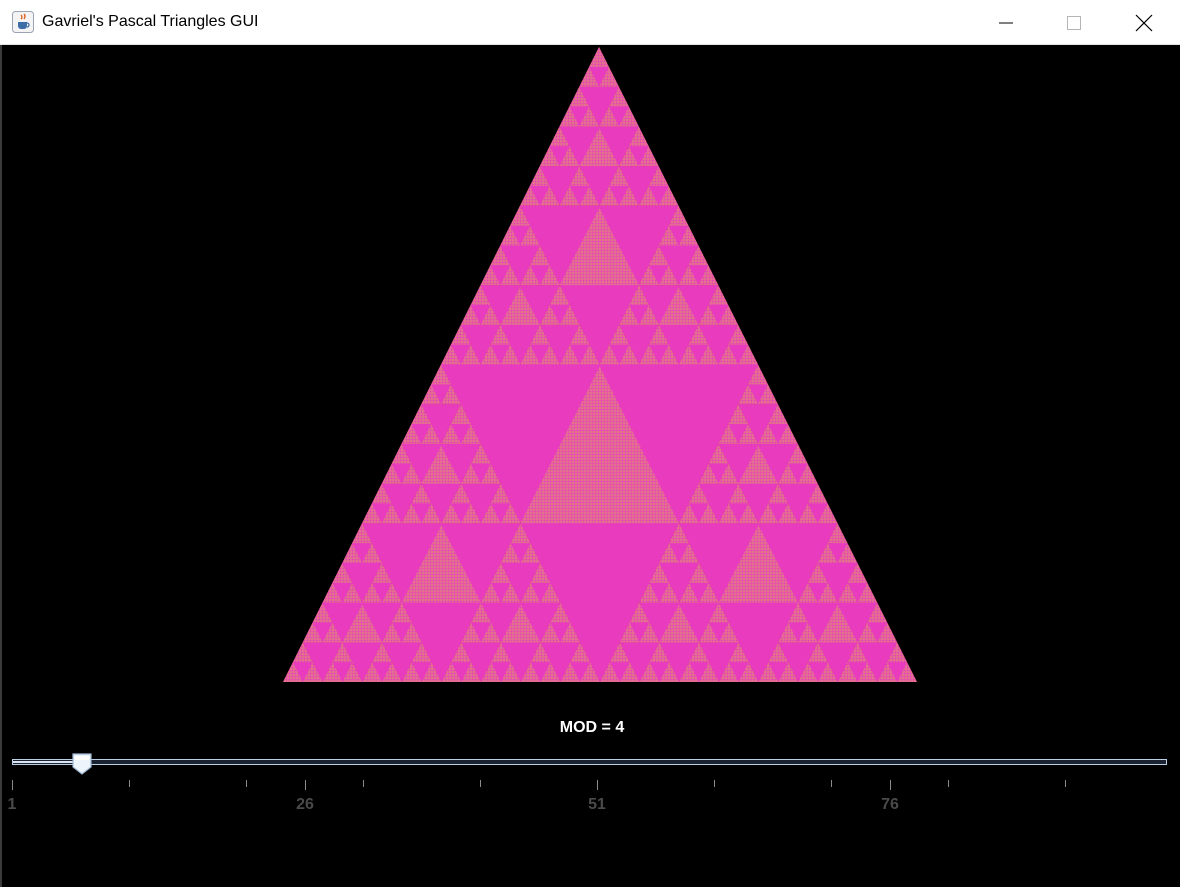 The image size is (1180, 887). I want to click on mod-slider-track, so click(589, 762).